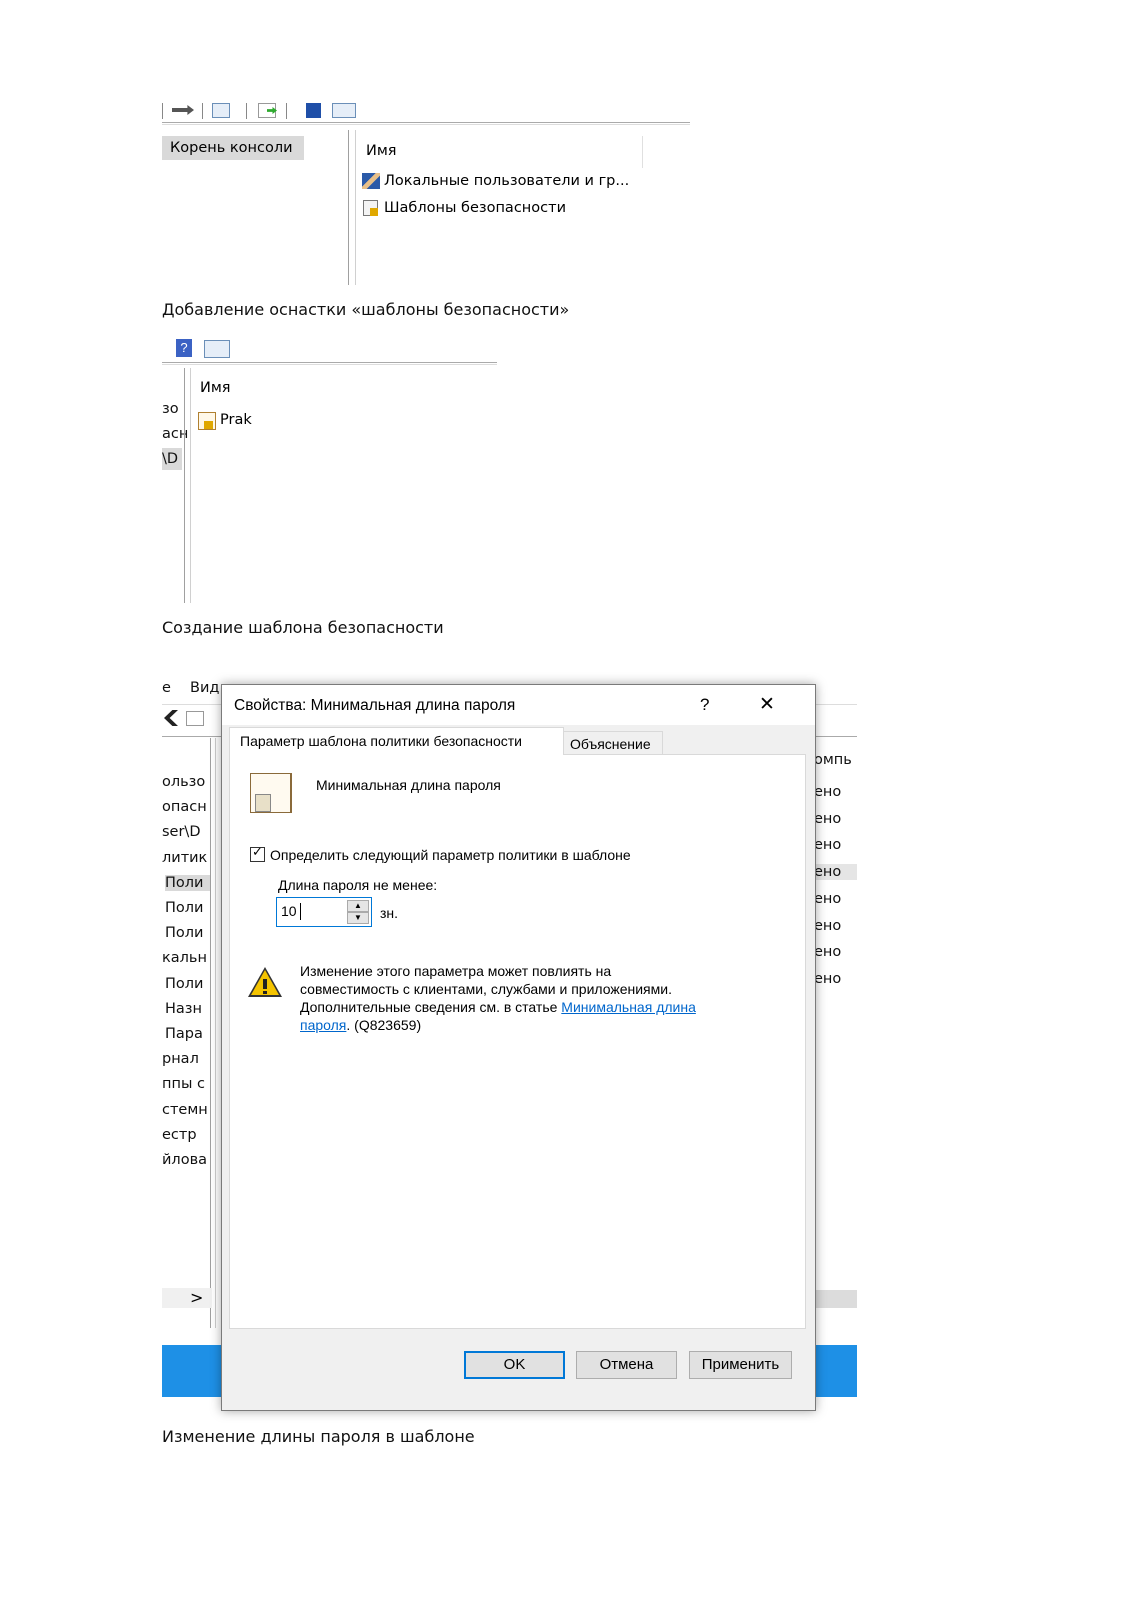  Describe the element at coordinates (289, 911) in the screenshot. I see `length-value: 10` at that location.